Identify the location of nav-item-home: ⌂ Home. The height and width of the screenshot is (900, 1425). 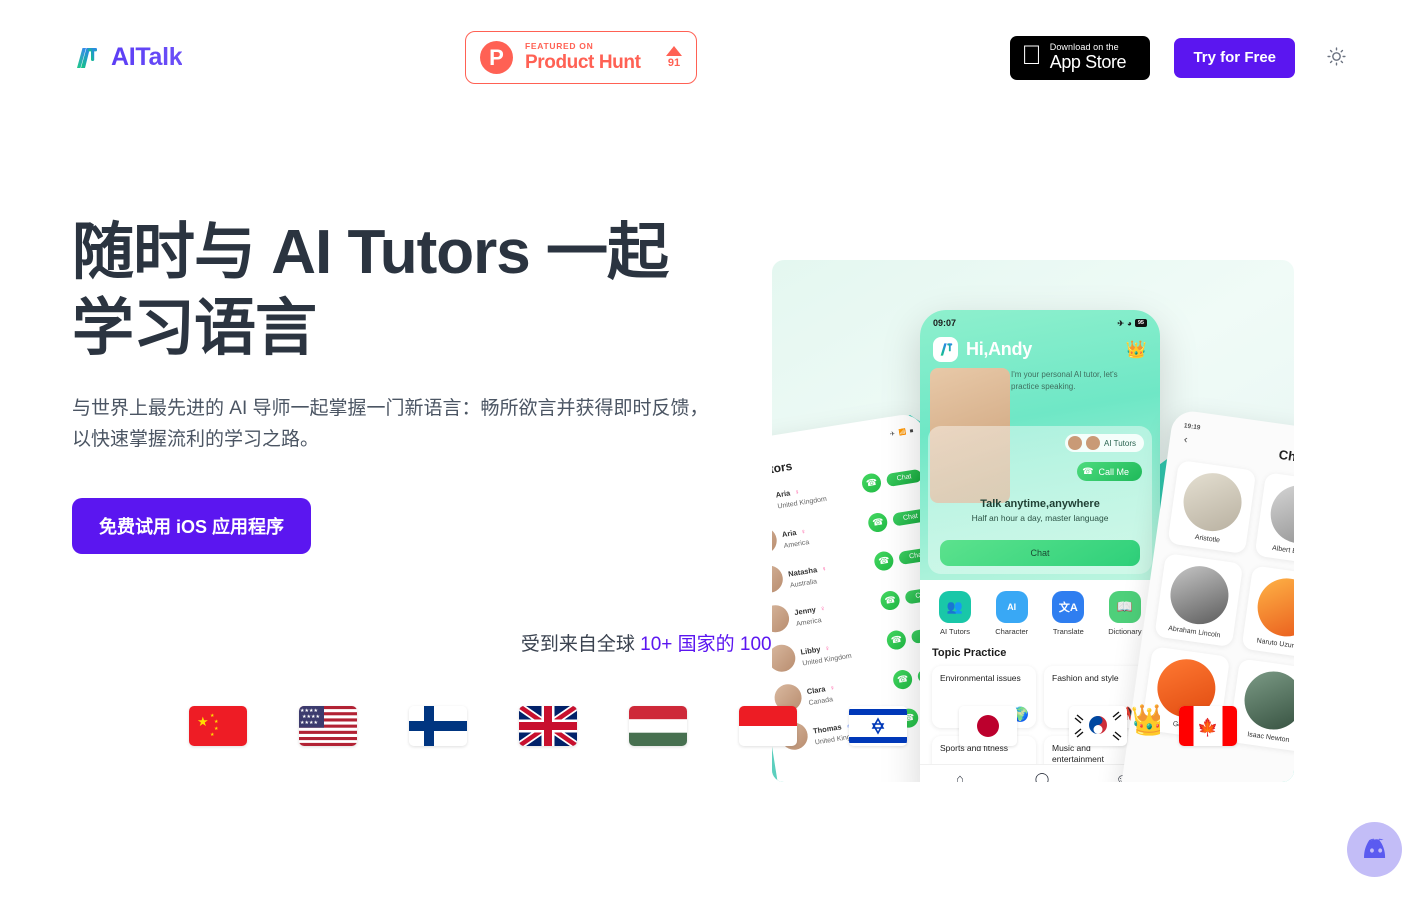
(959, 776).